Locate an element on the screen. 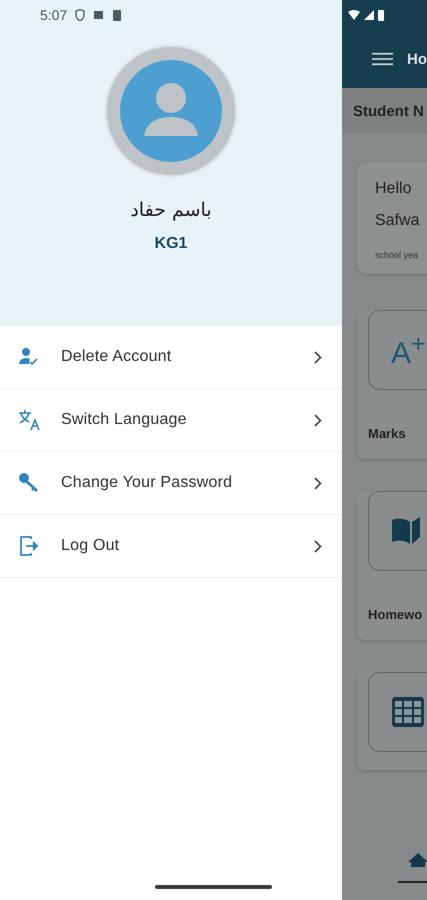 This screenshot has height=900, width=427. person-icon is located at coordinates (171, 111).